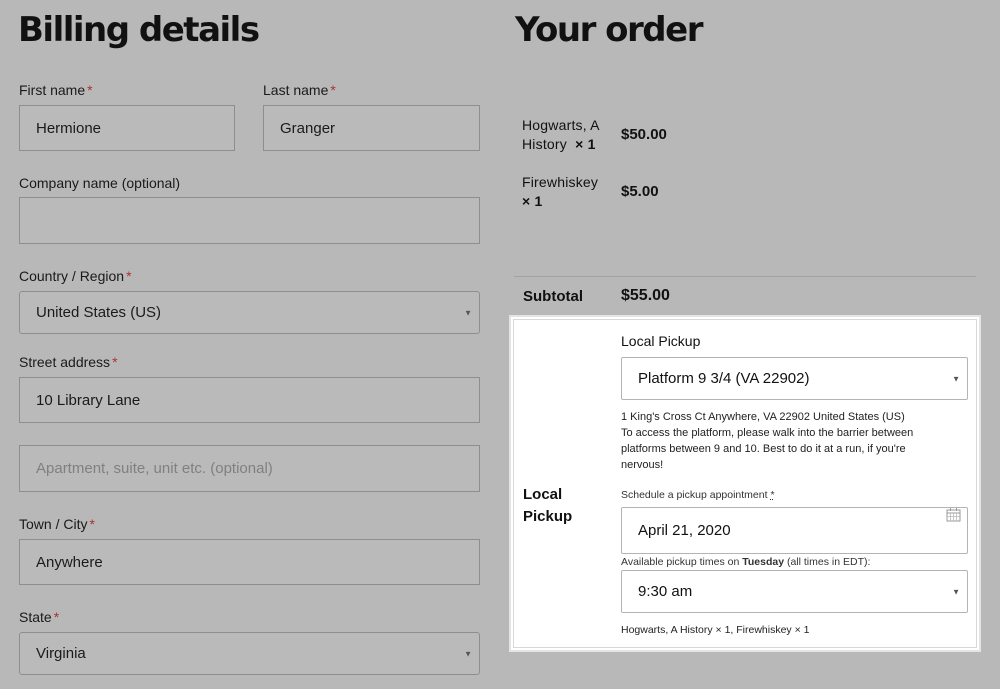 Image resolution: width=1000 pixels, height=689 pixels. I want to click on pickup-note-line: nervous!, so click(642, 465).